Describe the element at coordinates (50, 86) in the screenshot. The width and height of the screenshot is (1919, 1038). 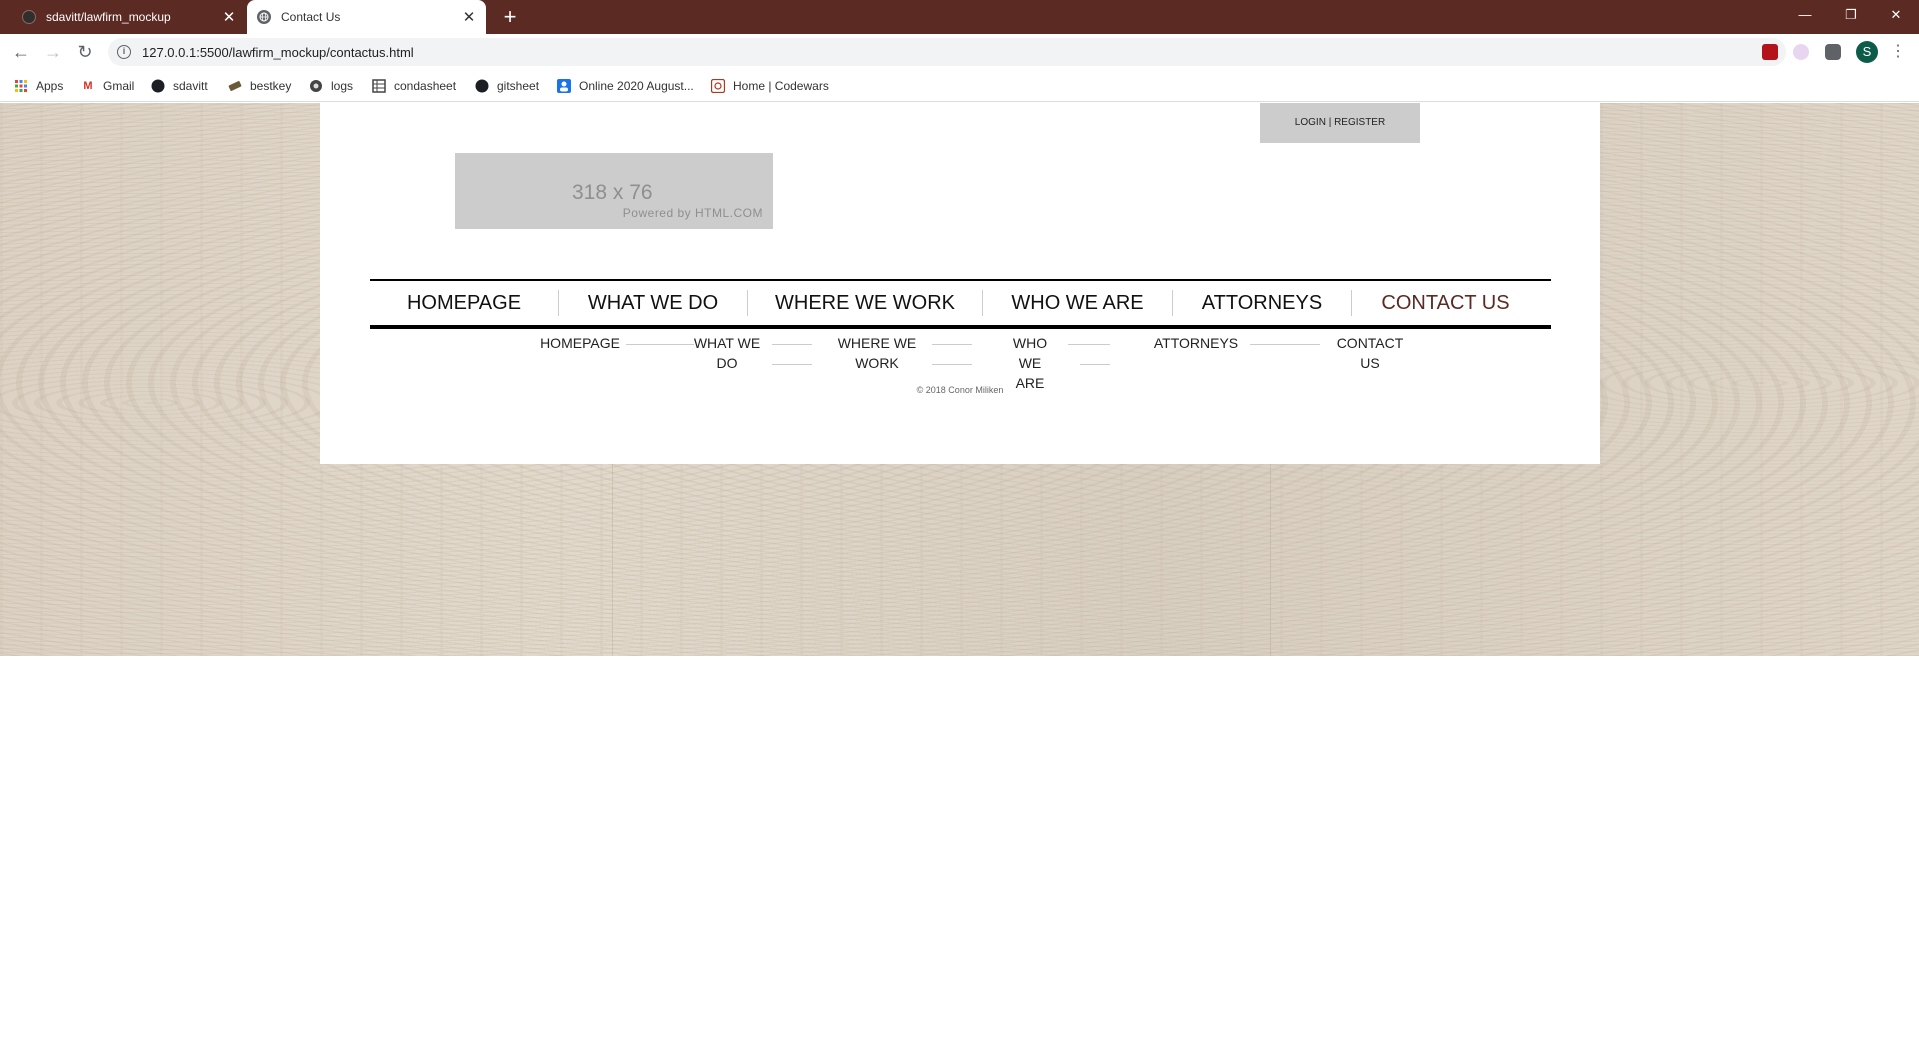
I see `bookmark-label: Apps` at that location.